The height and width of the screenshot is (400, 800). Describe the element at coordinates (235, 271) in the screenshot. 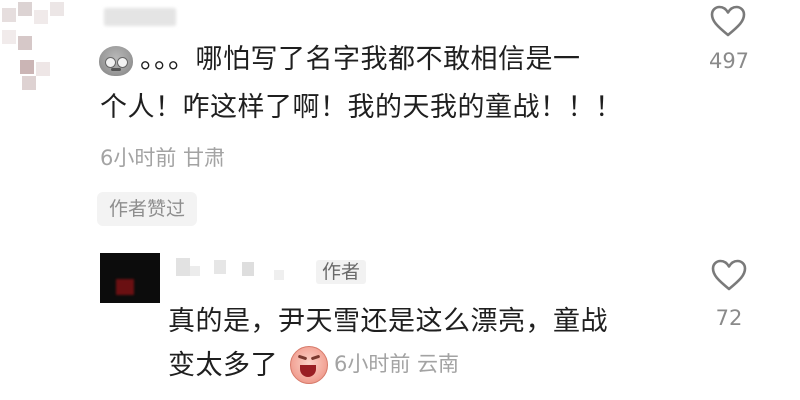

I see `replier-name-blurred` at that location.